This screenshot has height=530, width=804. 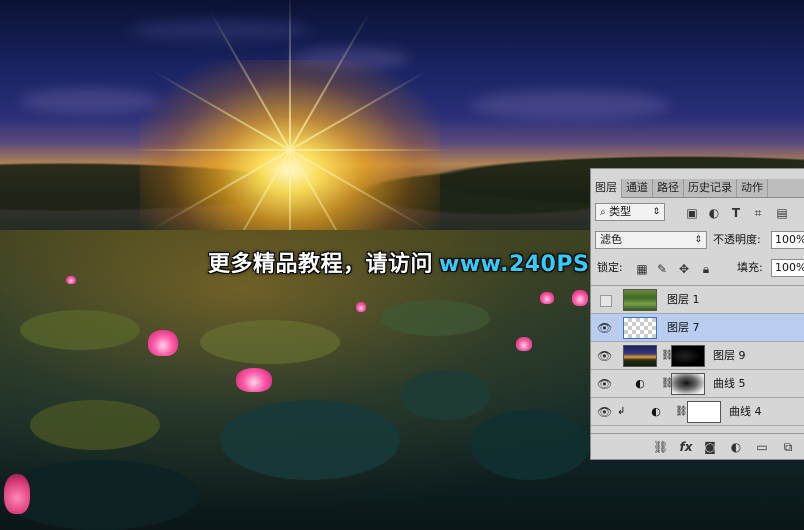 I want to click on fill-label: 填充:, so click(x=750, y=267).